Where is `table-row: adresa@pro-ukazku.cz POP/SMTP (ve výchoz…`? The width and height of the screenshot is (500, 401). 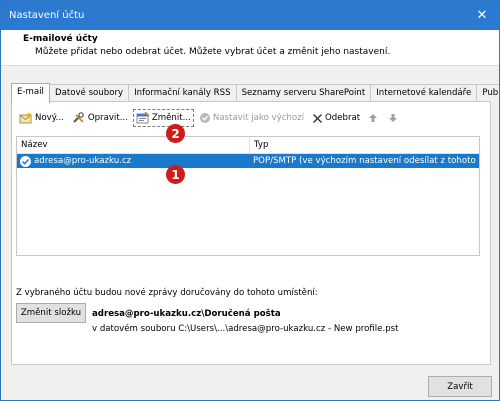
table-row: adresa@pro-ukazku.cz POP/SMTP (ve výchoz… is located at coordinates (248, 161).